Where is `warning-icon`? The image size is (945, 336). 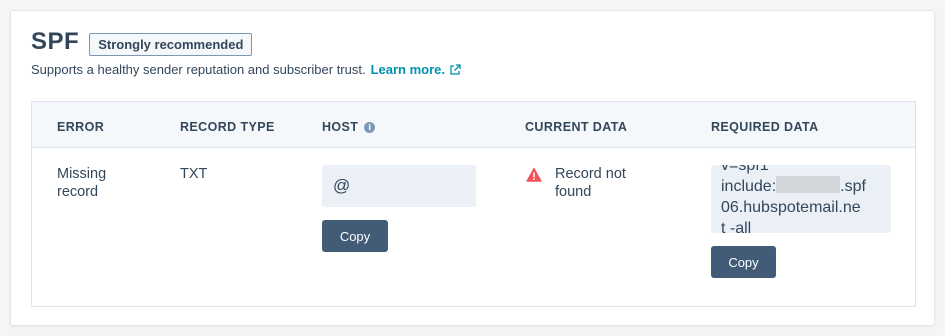
warning-icon is located at coordinates (534, 174).